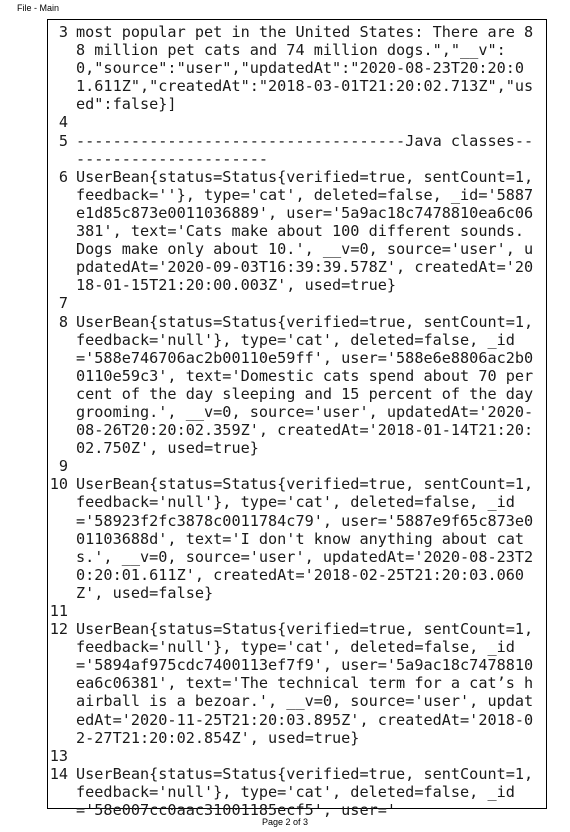 The height and width of the screenshot is (832, 570). Describe the element at coordinates (297, 122) in the screenshot. I see `code-line: 4` at that location.